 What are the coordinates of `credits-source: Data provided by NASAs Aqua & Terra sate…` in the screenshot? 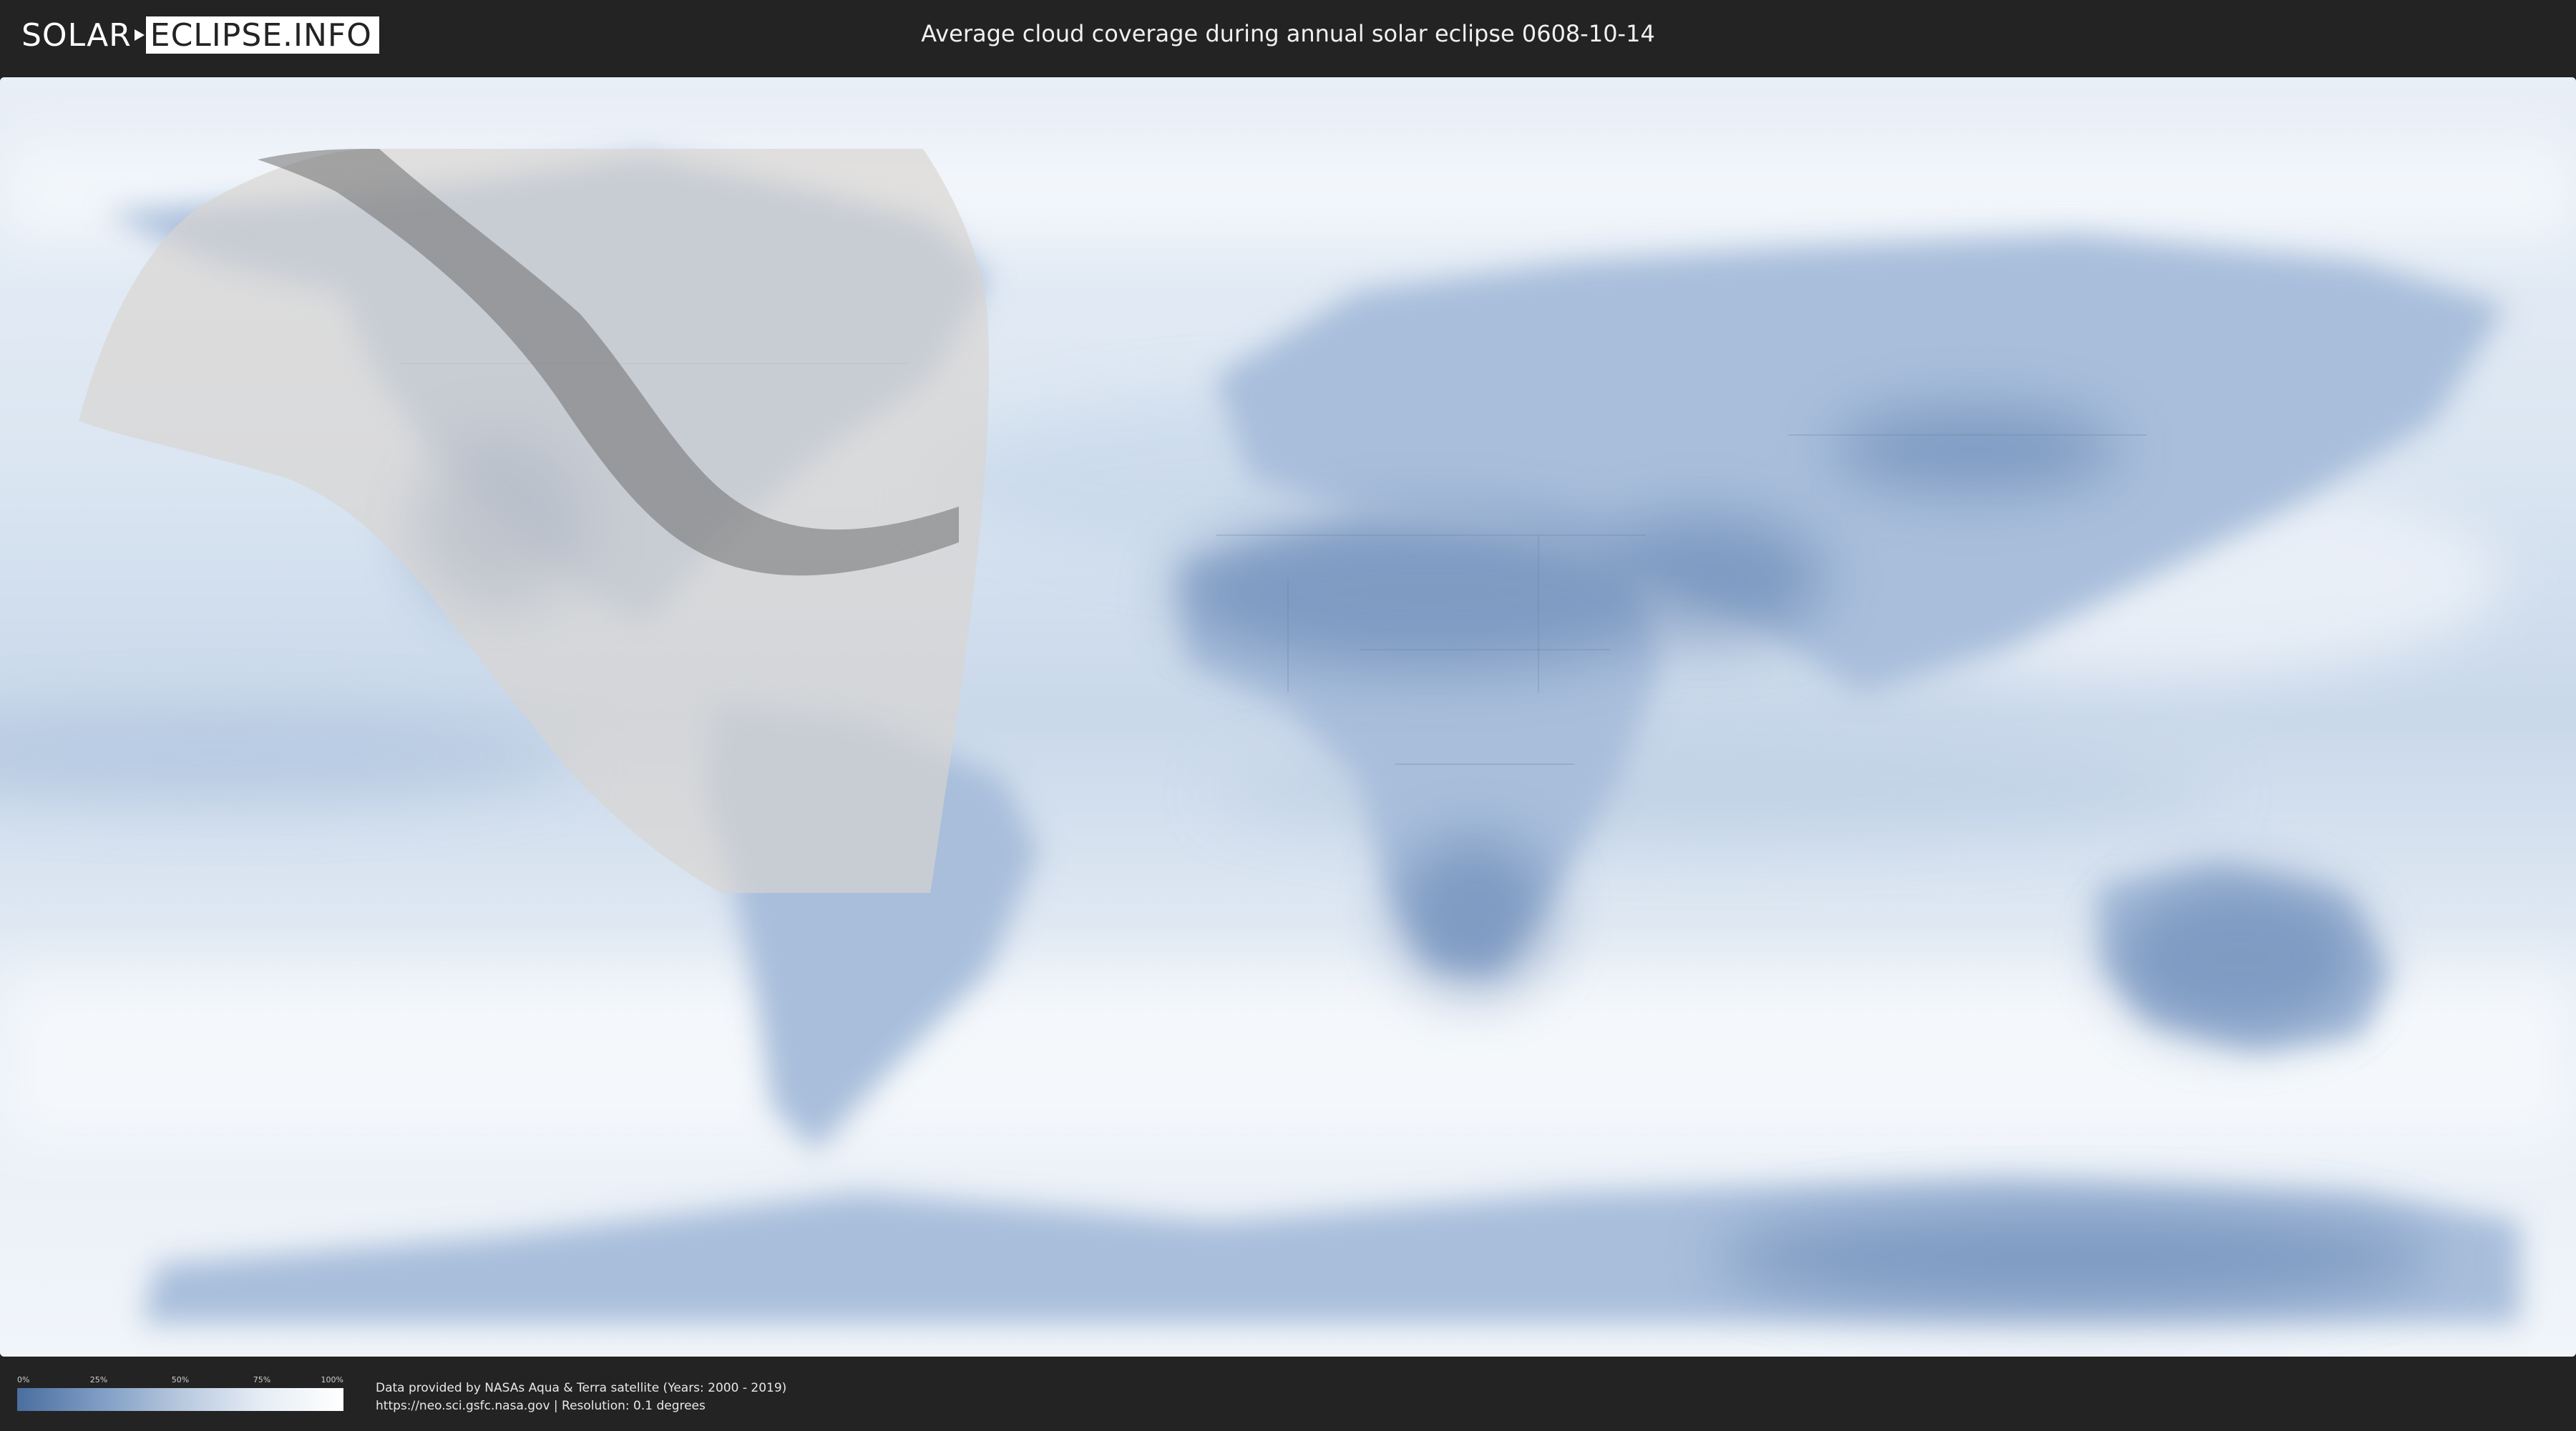 It's located at (581, 1388).